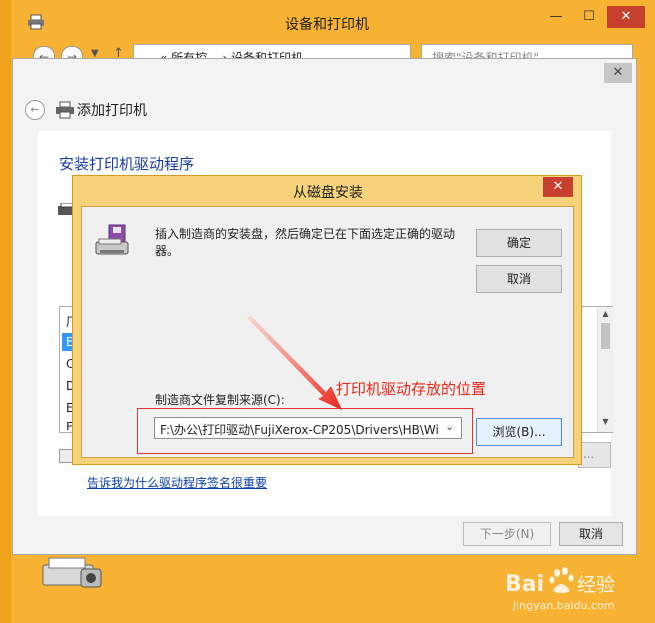  Describe the element at coordinates (112, 111) in the screenshot. I see `wizard-title: 添加打印机` at that location.